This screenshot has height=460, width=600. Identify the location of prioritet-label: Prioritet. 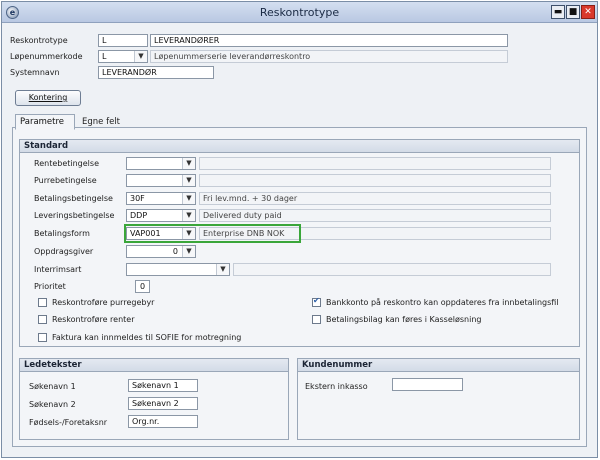
(50, 286).